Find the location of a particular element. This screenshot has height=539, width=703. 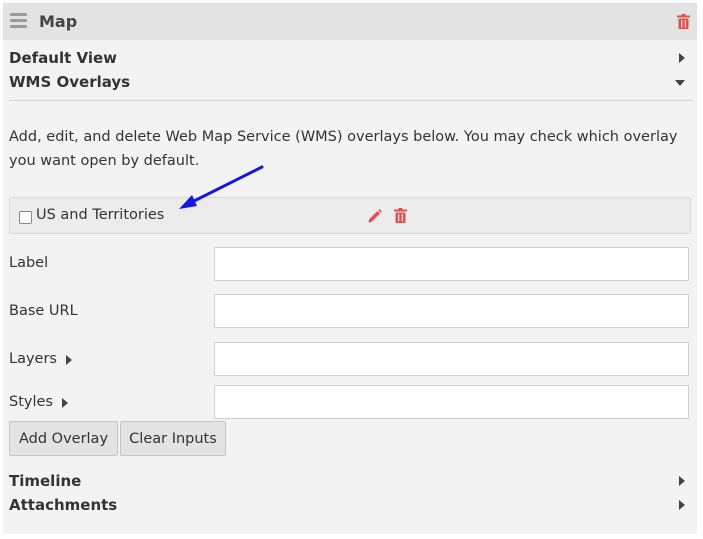

pencil-icon is located at coordinates (375, 216).